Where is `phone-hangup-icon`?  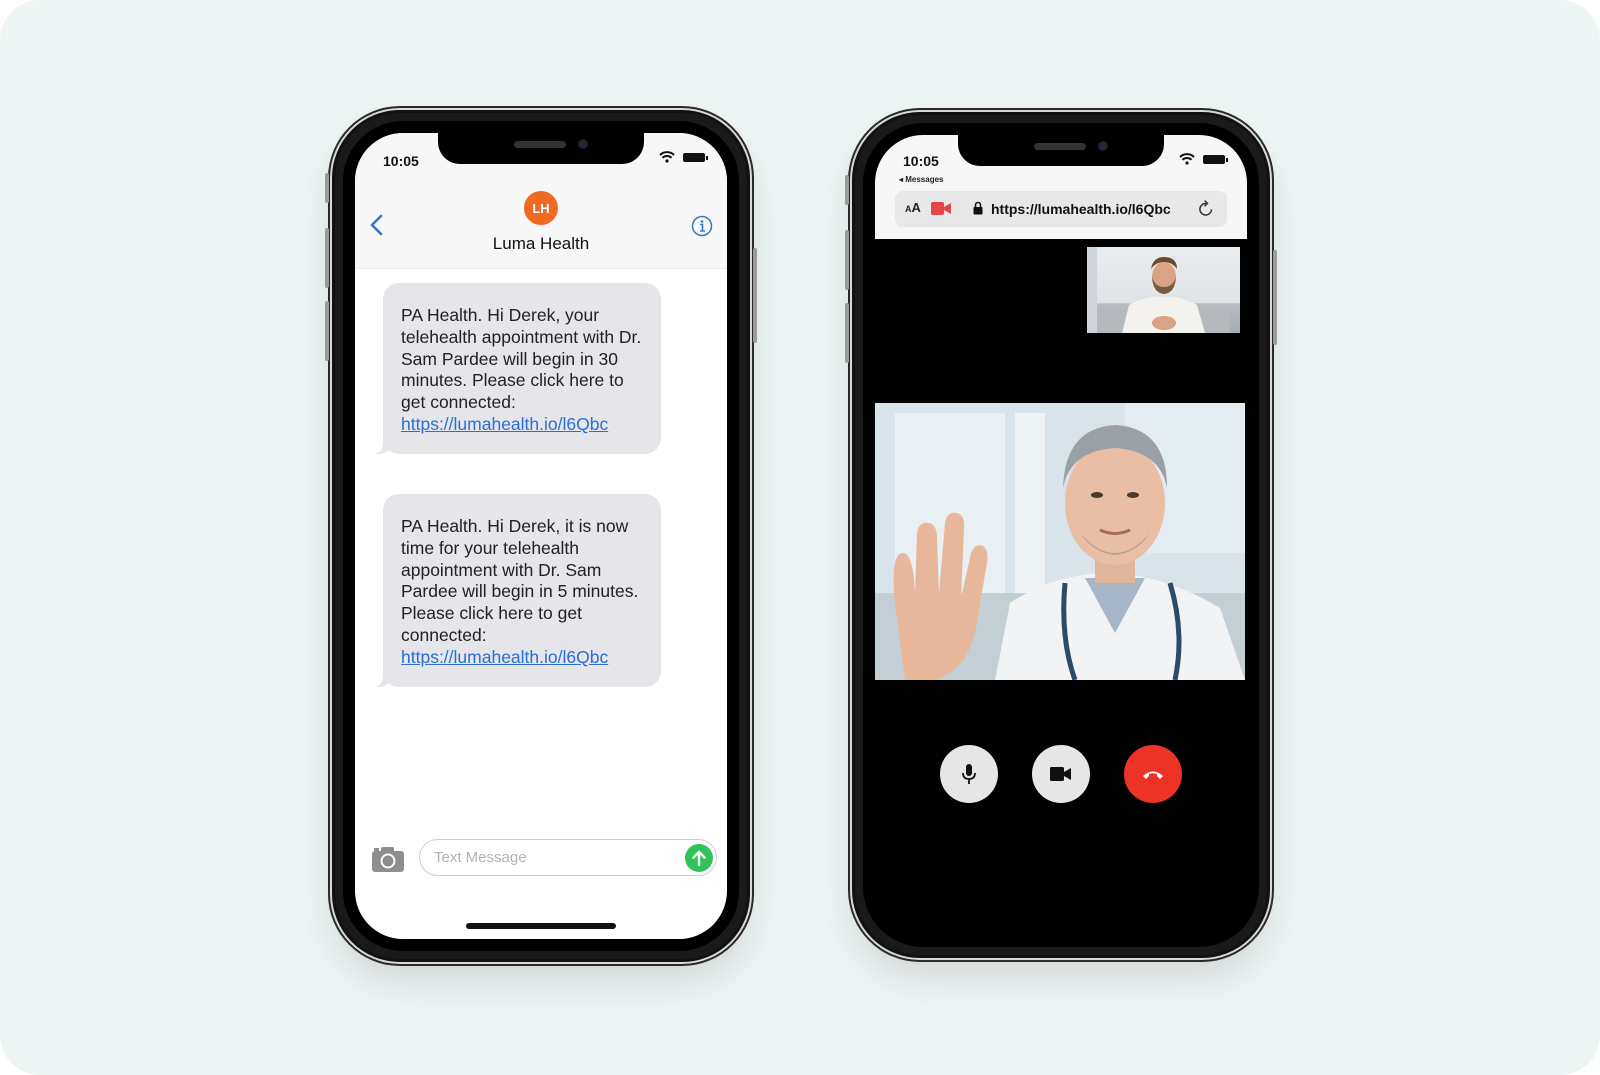 phone-hangup-icon is located at coordinates (1153, 775).